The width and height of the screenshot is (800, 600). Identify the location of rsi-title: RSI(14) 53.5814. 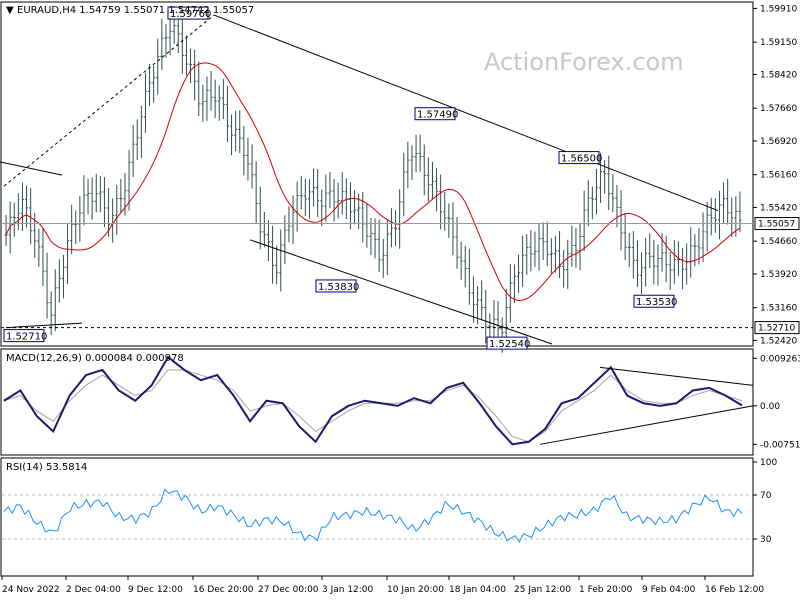
(46, 467).